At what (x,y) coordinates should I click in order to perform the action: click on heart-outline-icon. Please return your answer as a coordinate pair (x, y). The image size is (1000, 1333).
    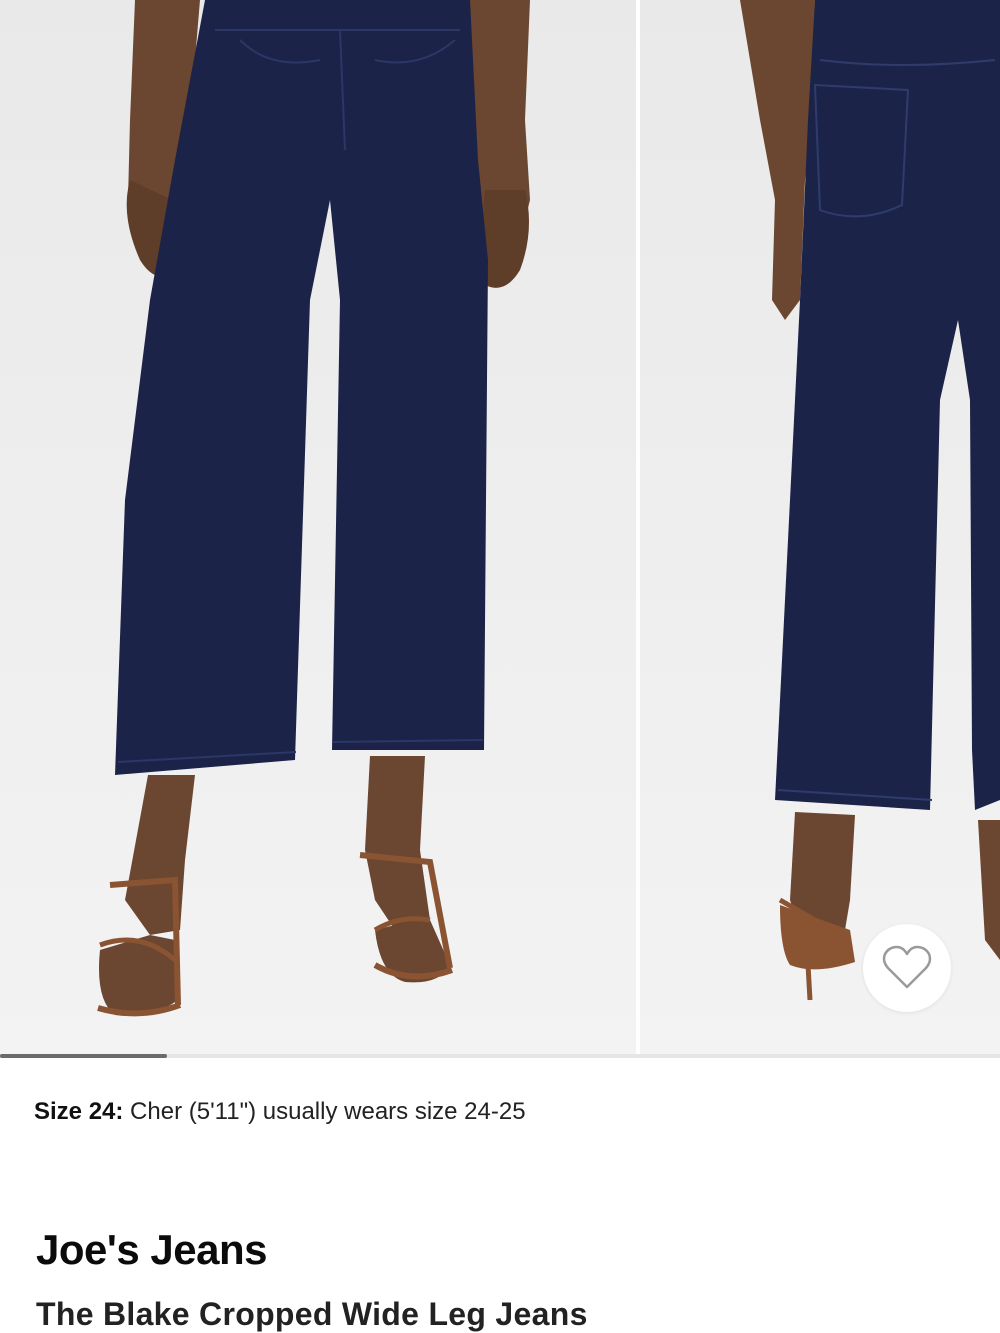
    Looking at the image, I should click on (907, 967).